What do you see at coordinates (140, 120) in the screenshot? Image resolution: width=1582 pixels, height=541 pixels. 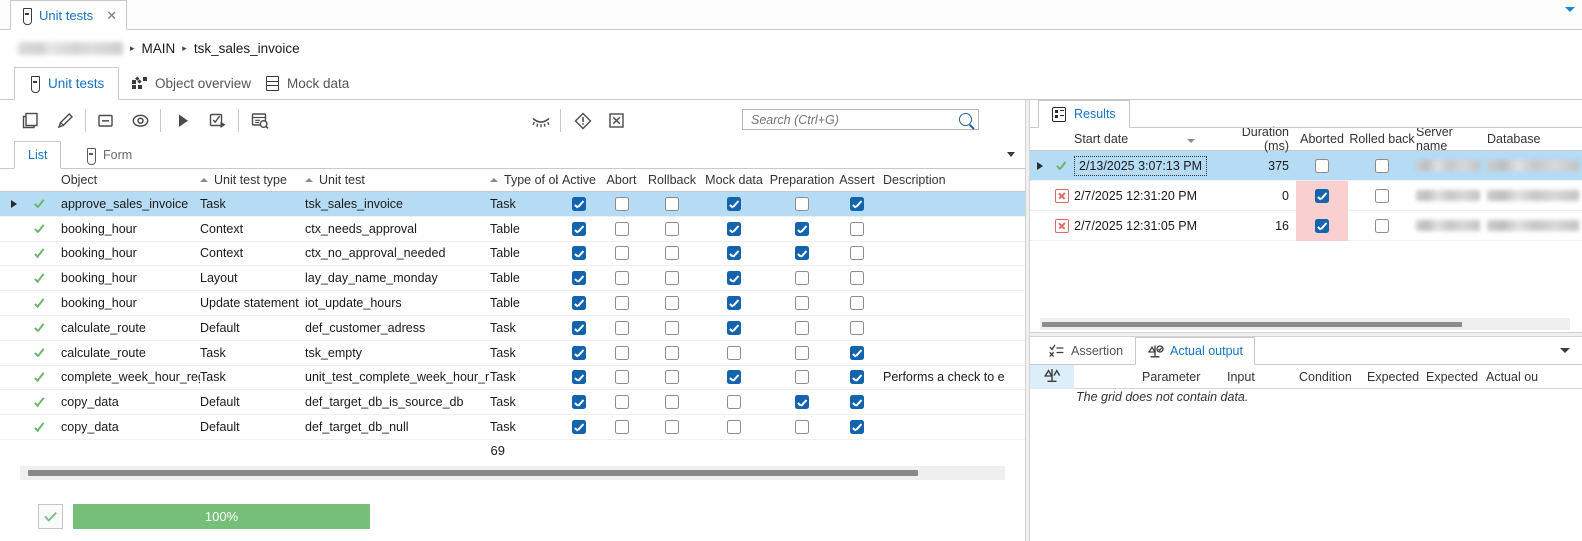 I see `view-button` at bounding box center [140, 120].